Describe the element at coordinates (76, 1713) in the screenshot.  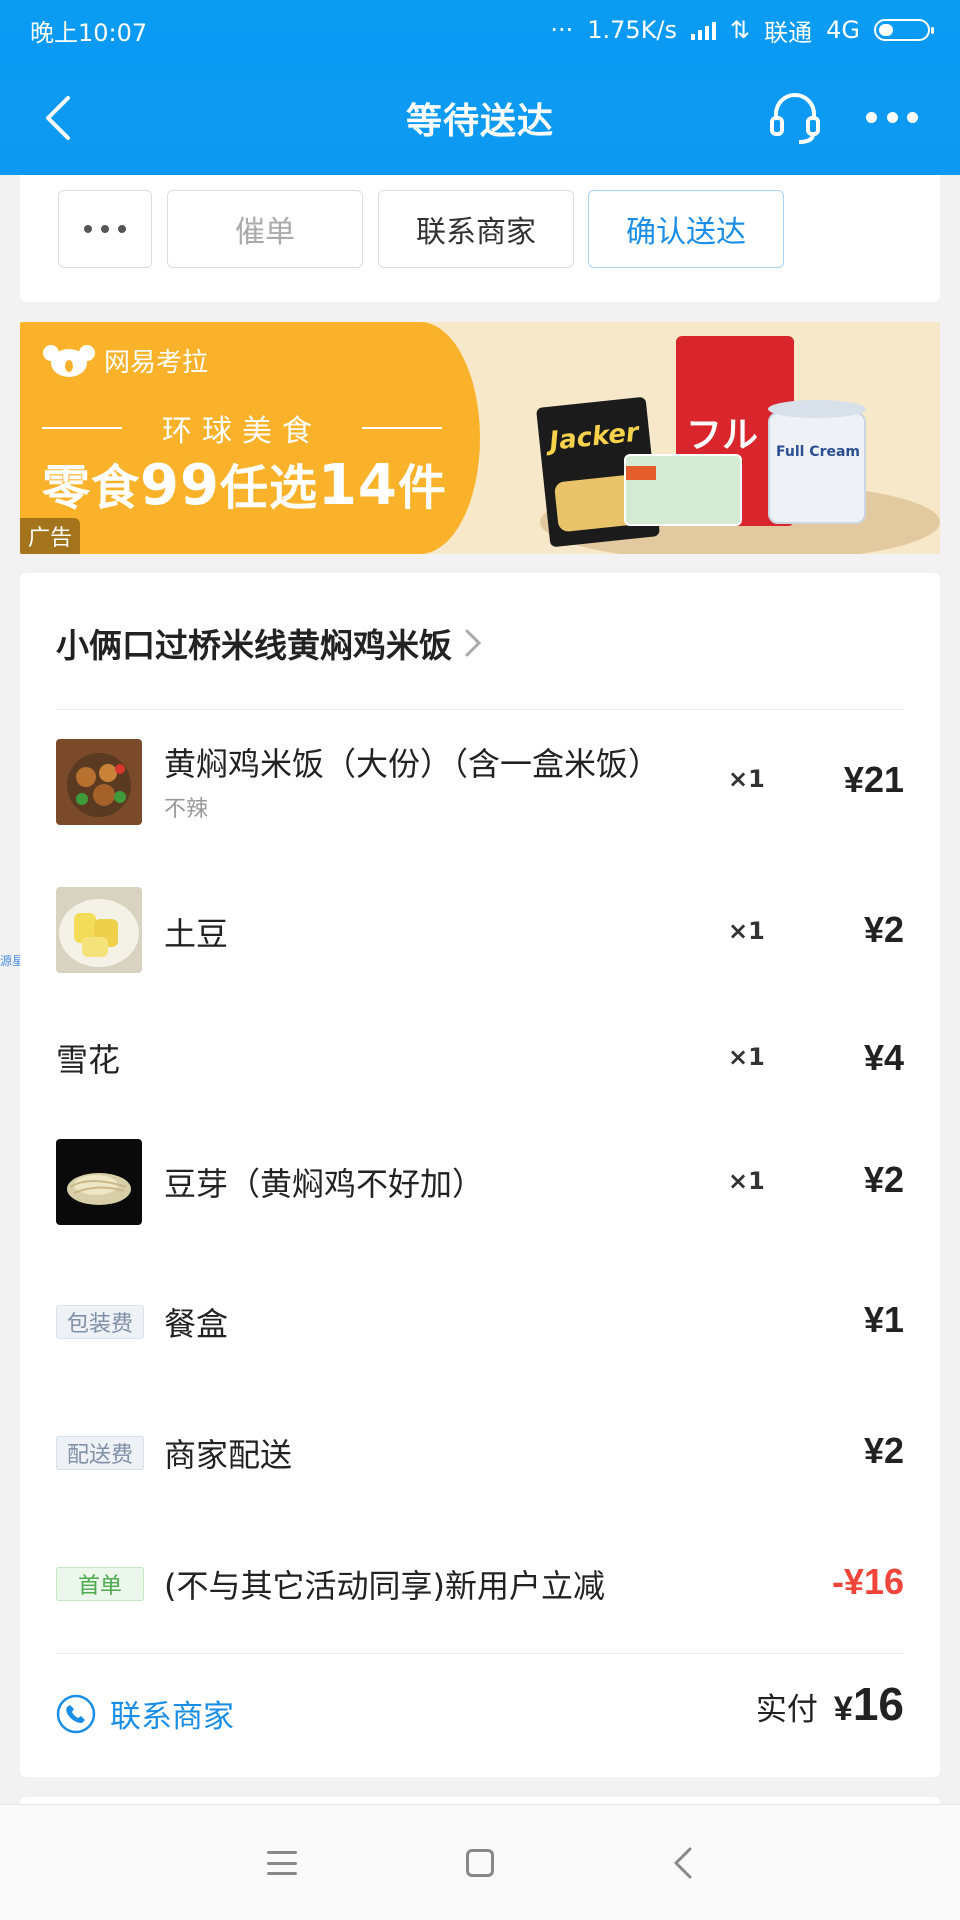
I see `phone-icon` at that location.